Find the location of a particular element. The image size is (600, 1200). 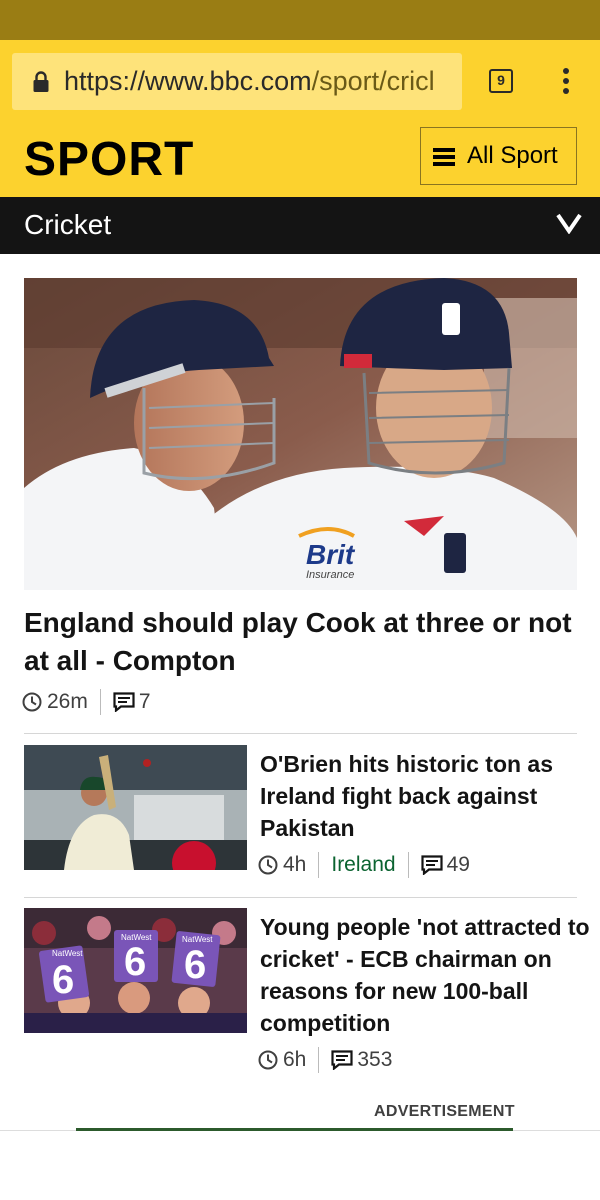

url-path: /sport/cricl is located at coordinates (373, 81).